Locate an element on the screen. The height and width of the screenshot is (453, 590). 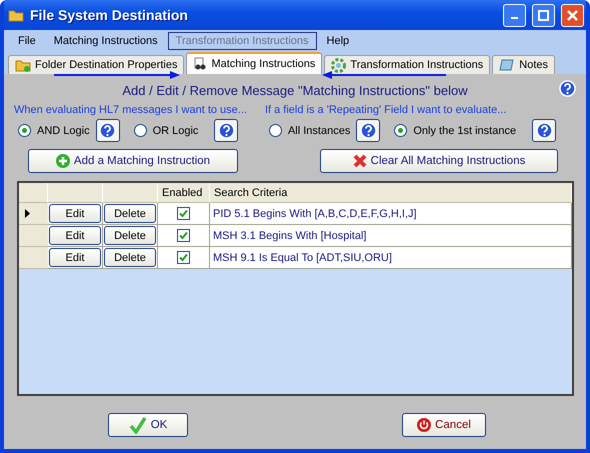
window-title: File System Destination is located at coordinates (109, 15).